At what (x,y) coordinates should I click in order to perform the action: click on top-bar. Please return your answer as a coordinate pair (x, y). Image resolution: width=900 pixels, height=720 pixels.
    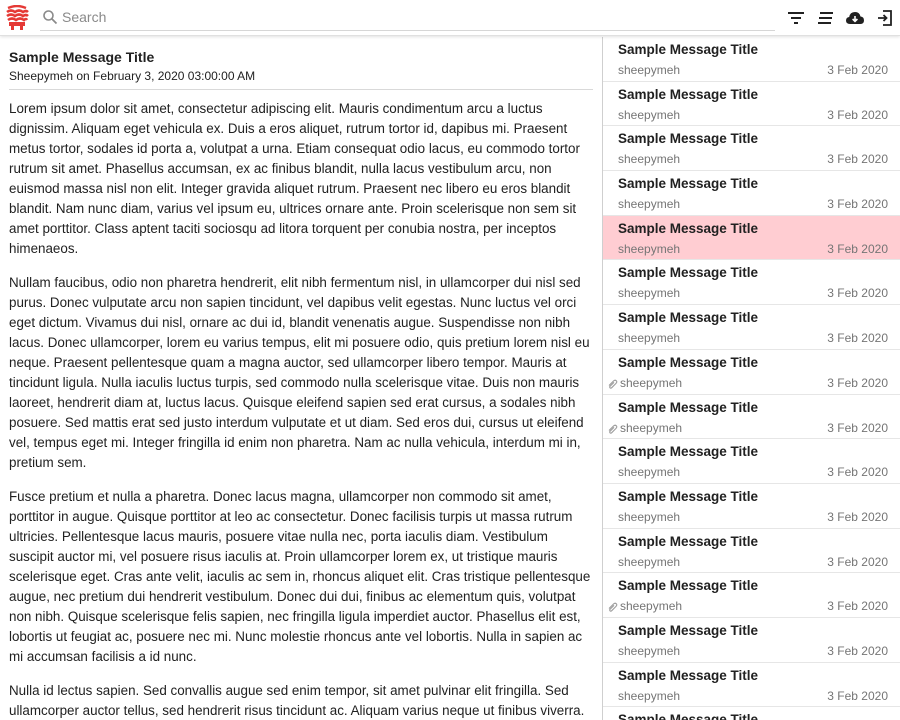
    Looking at the image, I should click on (450, 18).